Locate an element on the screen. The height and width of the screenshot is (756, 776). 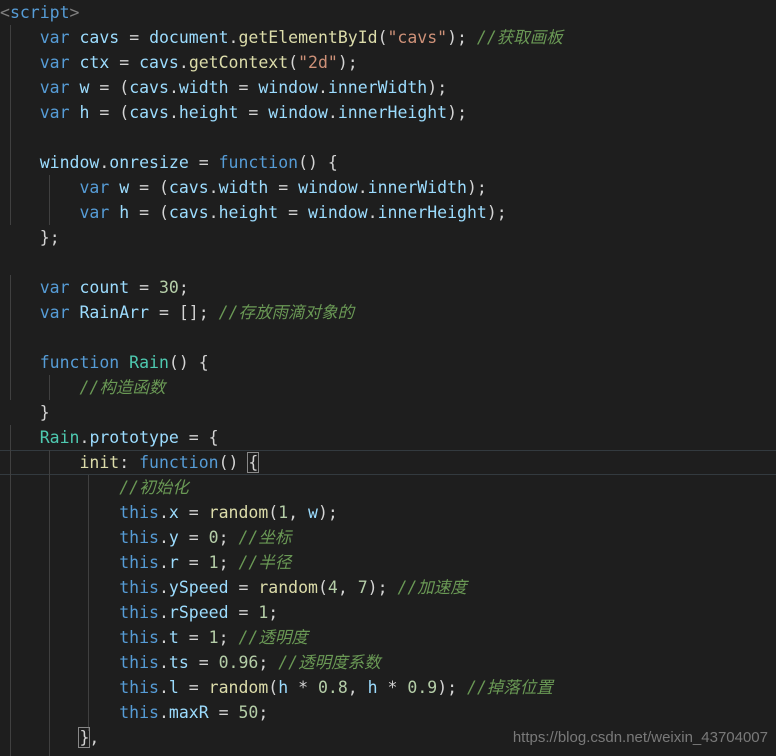
comment-fall-position: //掉落位置 is located at coordinates (510, 687).